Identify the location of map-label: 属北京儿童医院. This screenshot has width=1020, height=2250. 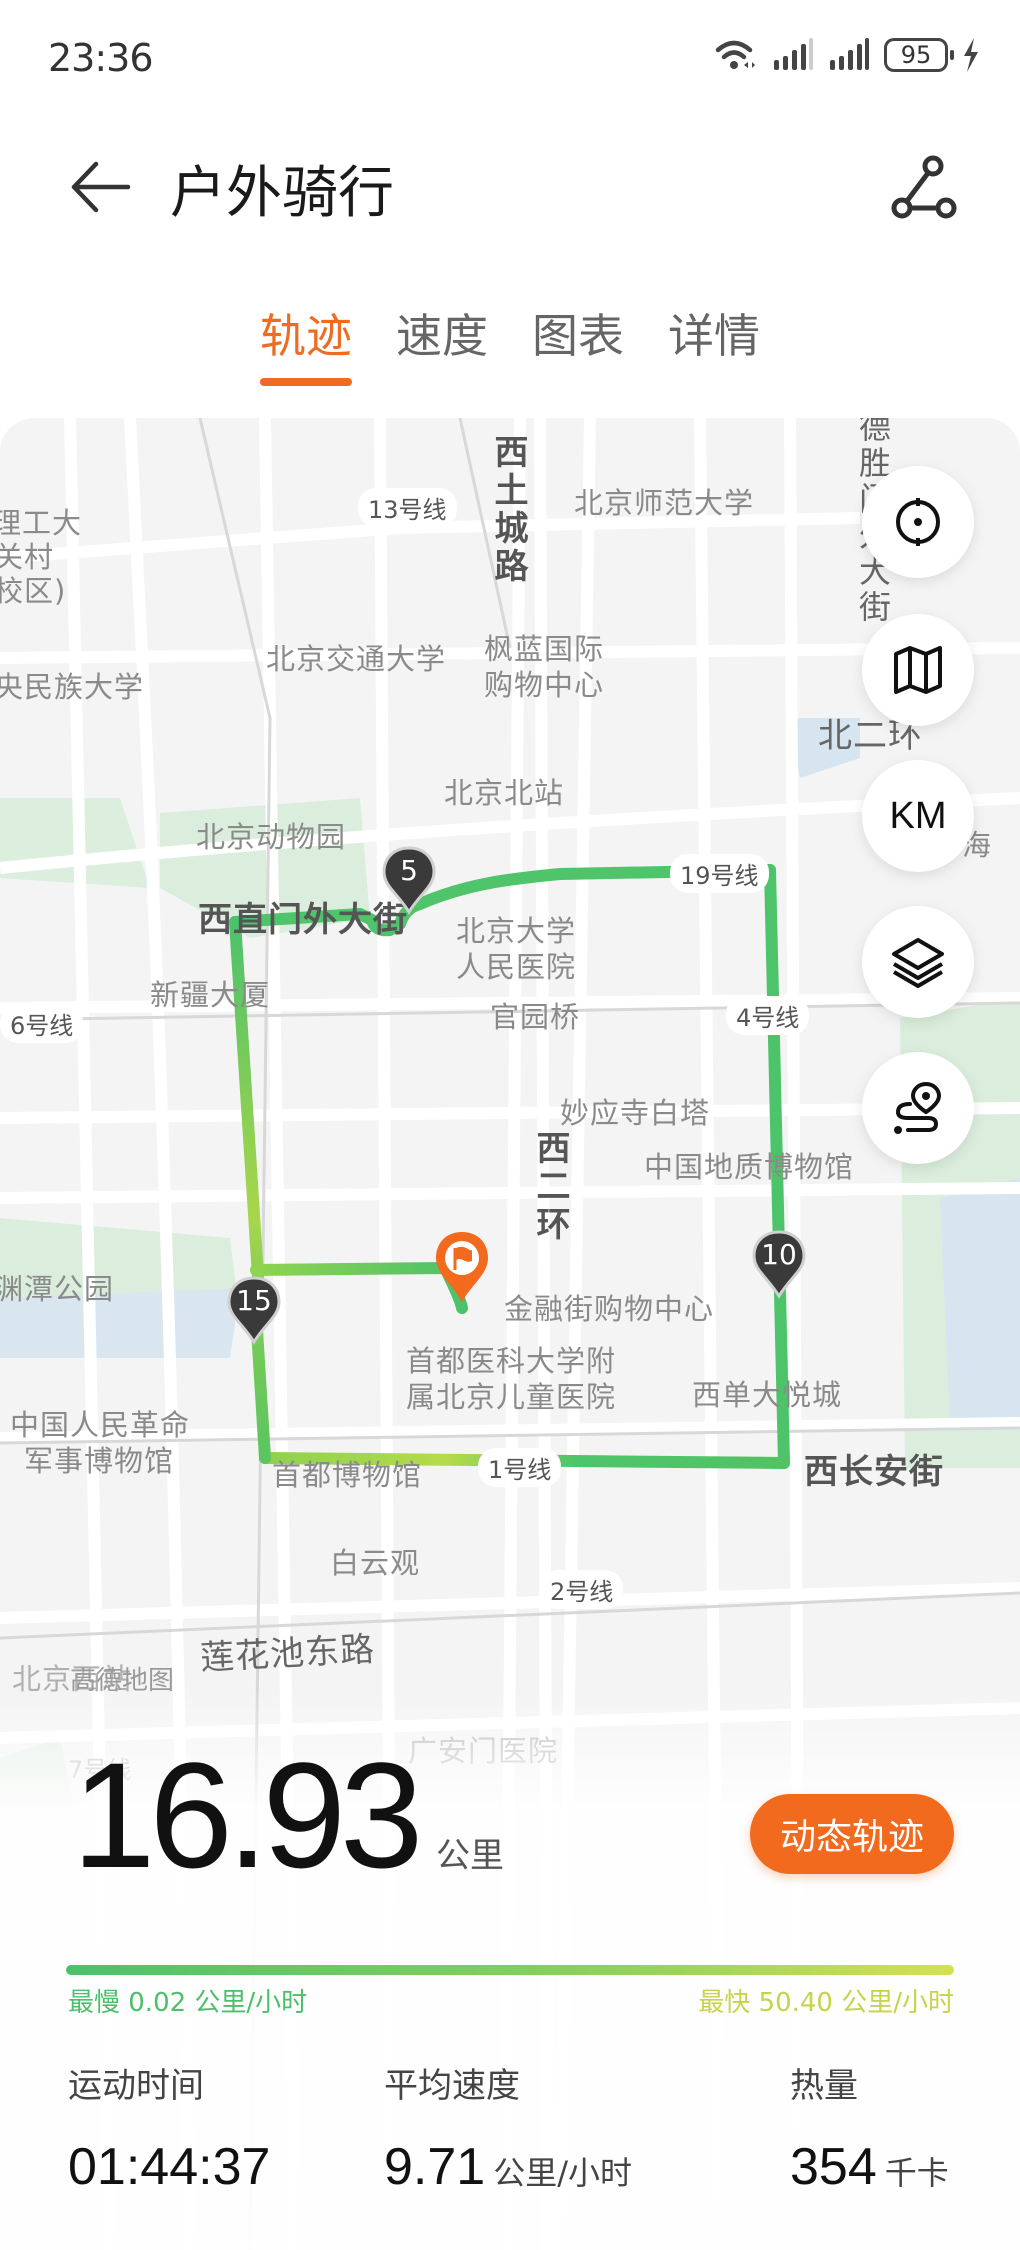
(511, 1397).